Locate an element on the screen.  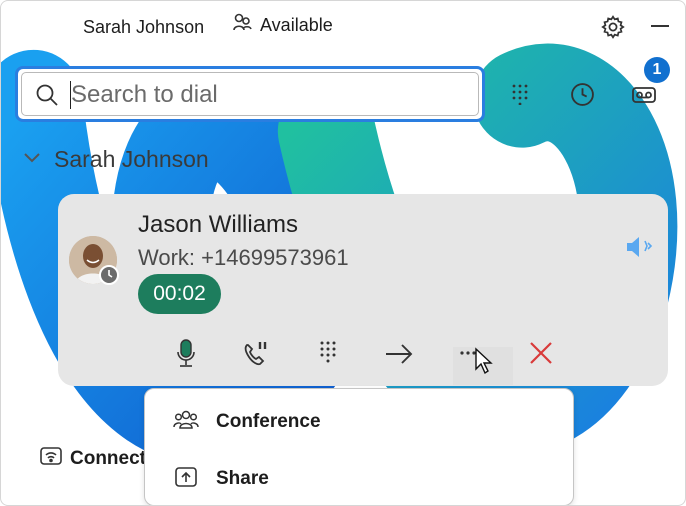
menu-item-conference: Conference is located at coordinates (359, 420).